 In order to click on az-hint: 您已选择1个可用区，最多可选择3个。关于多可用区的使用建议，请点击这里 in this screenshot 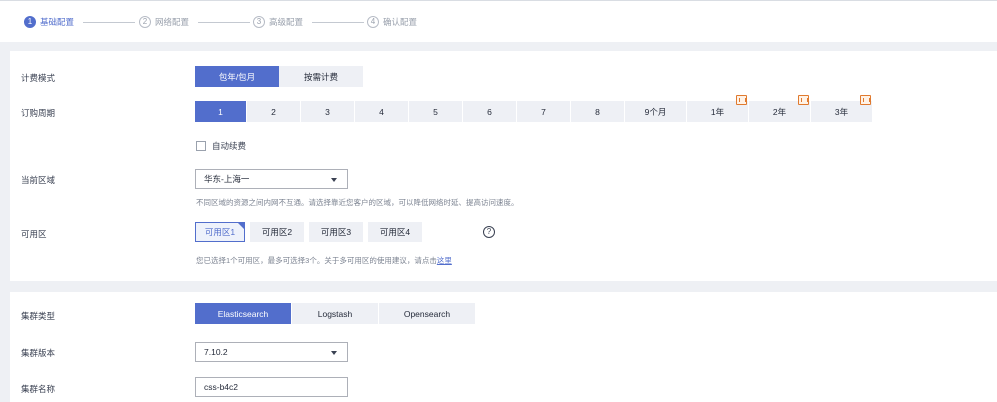, I will do `click(324, 260)`.